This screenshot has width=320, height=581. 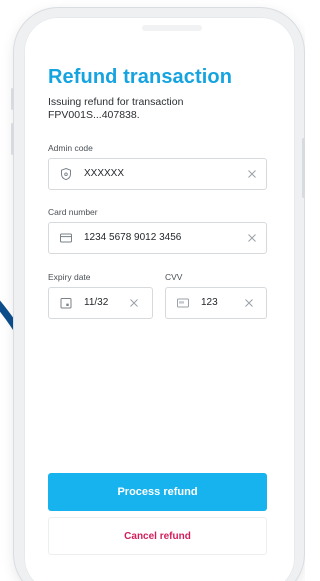 I want to click on credit-card-icon, so click(x=66, y=238).